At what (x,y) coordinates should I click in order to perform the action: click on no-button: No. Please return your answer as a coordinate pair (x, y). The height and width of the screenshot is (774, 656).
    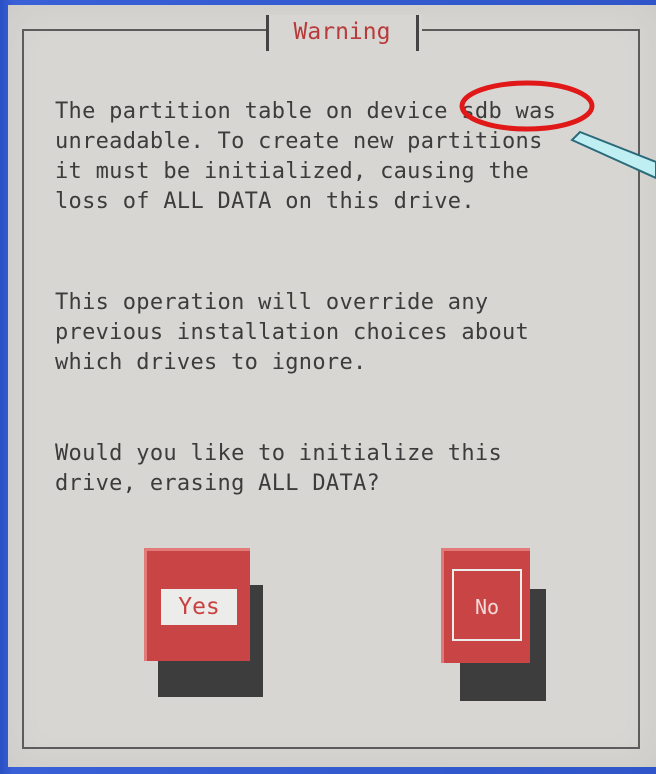
    Looking at the image, I should click on (485, 605).